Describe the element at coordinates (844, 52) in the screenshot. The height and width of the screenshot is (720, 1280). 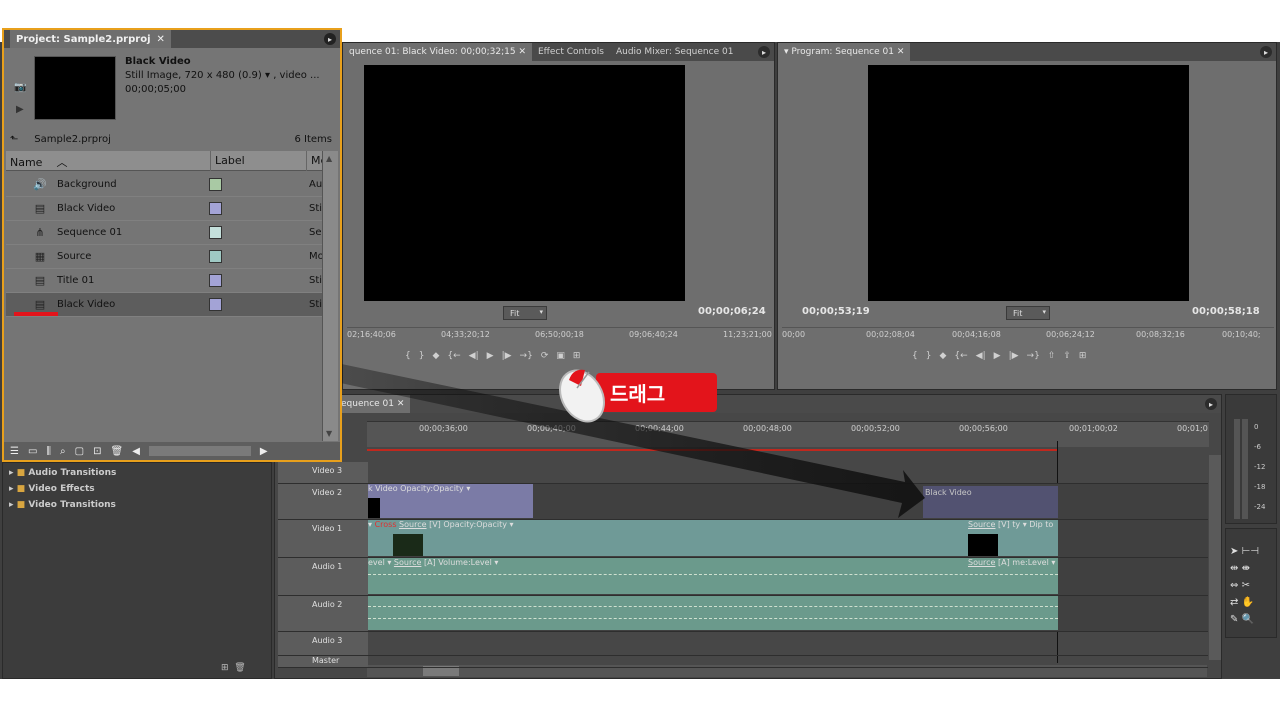
I see `tab-program: ▾ Program: Sequence 01 ✕` at that location.